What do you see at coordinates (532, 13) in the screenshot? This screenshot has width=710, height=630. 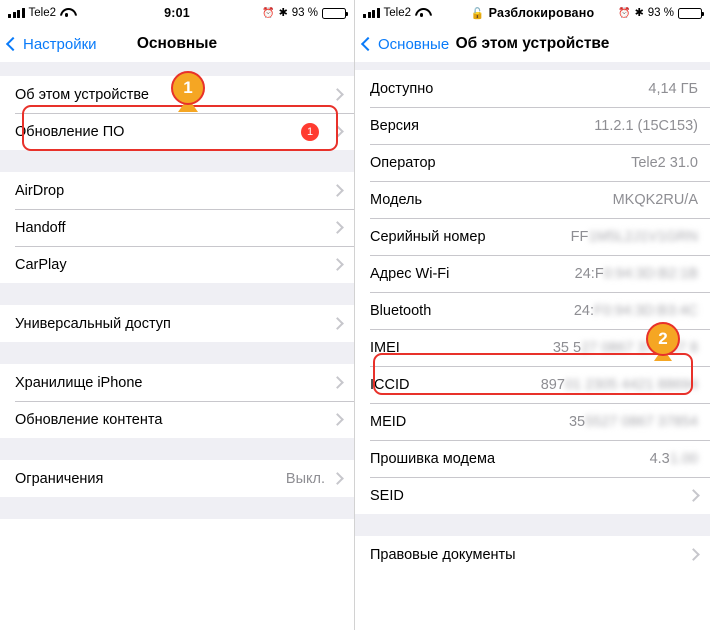 I see `right-status-bar: Tele2 🔓 Разблокировано ⏰ ✱ 93 %` at bounding box center [532, 13].